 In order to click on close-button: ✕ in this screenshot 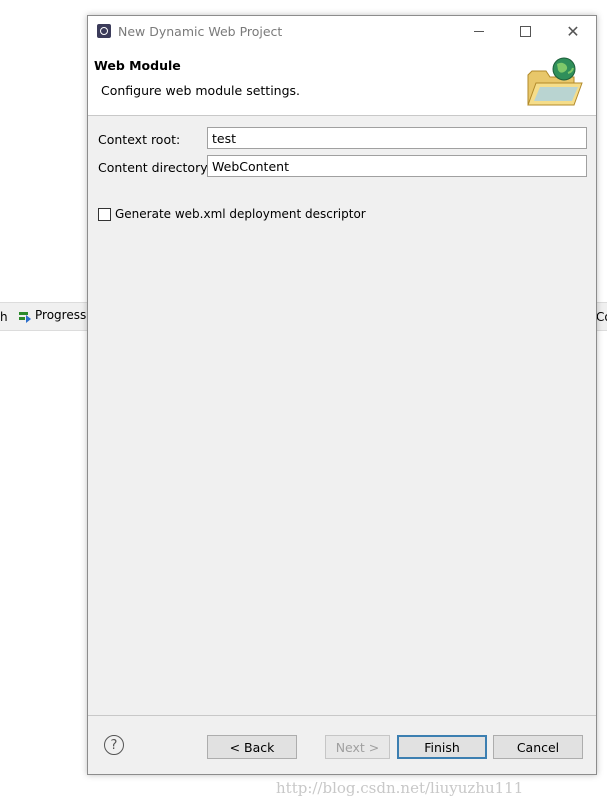, I will do `click(573, 31)`.